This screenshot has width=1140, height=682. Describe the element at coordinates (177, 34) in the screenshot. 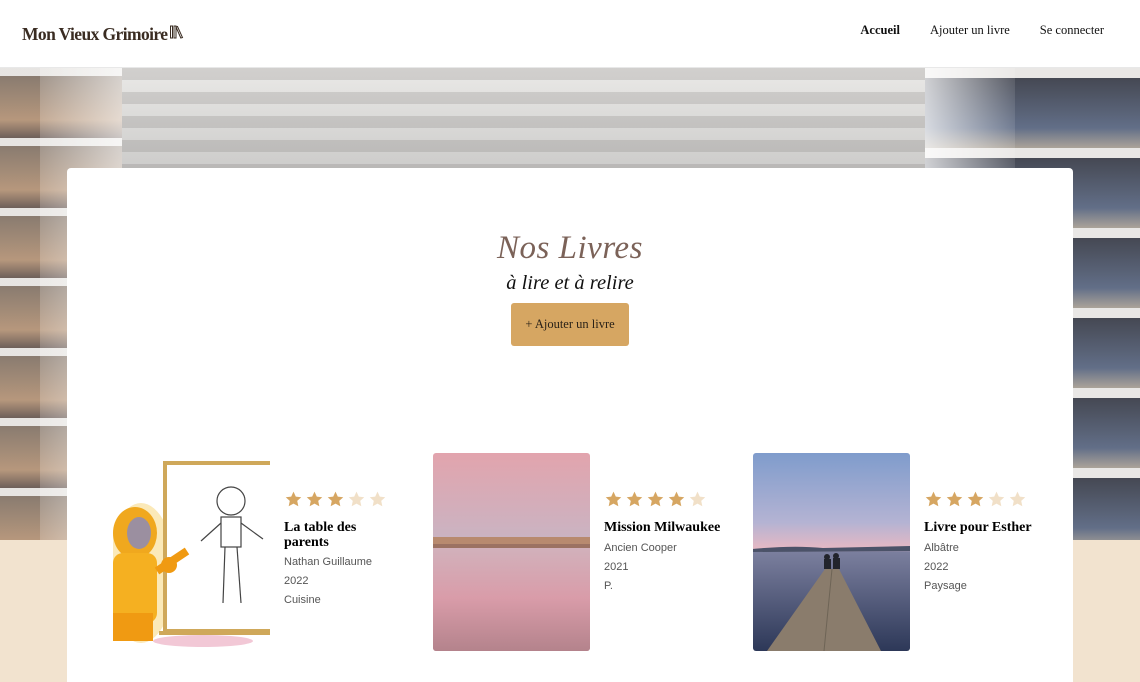

I see `books-icon` at that location.